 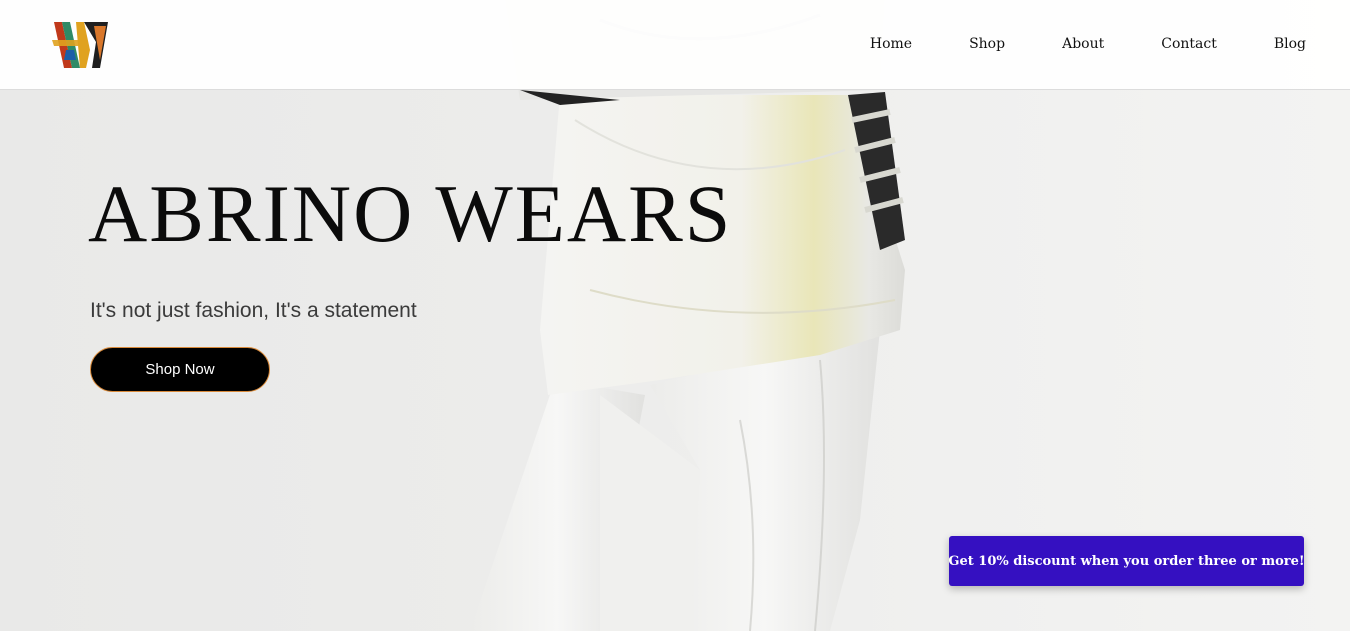 I want to click on main-navigation: Home Shop About Contact Blog, so click(x=1059, y=44).